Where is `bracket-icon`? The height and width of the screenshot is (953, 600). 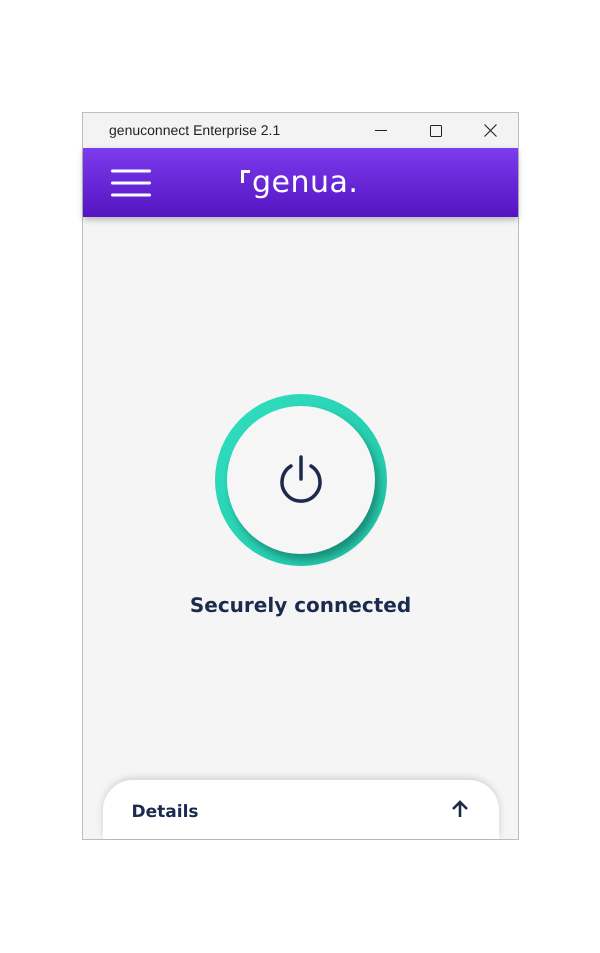
bracket-icon is located at coordinates (246, 177).